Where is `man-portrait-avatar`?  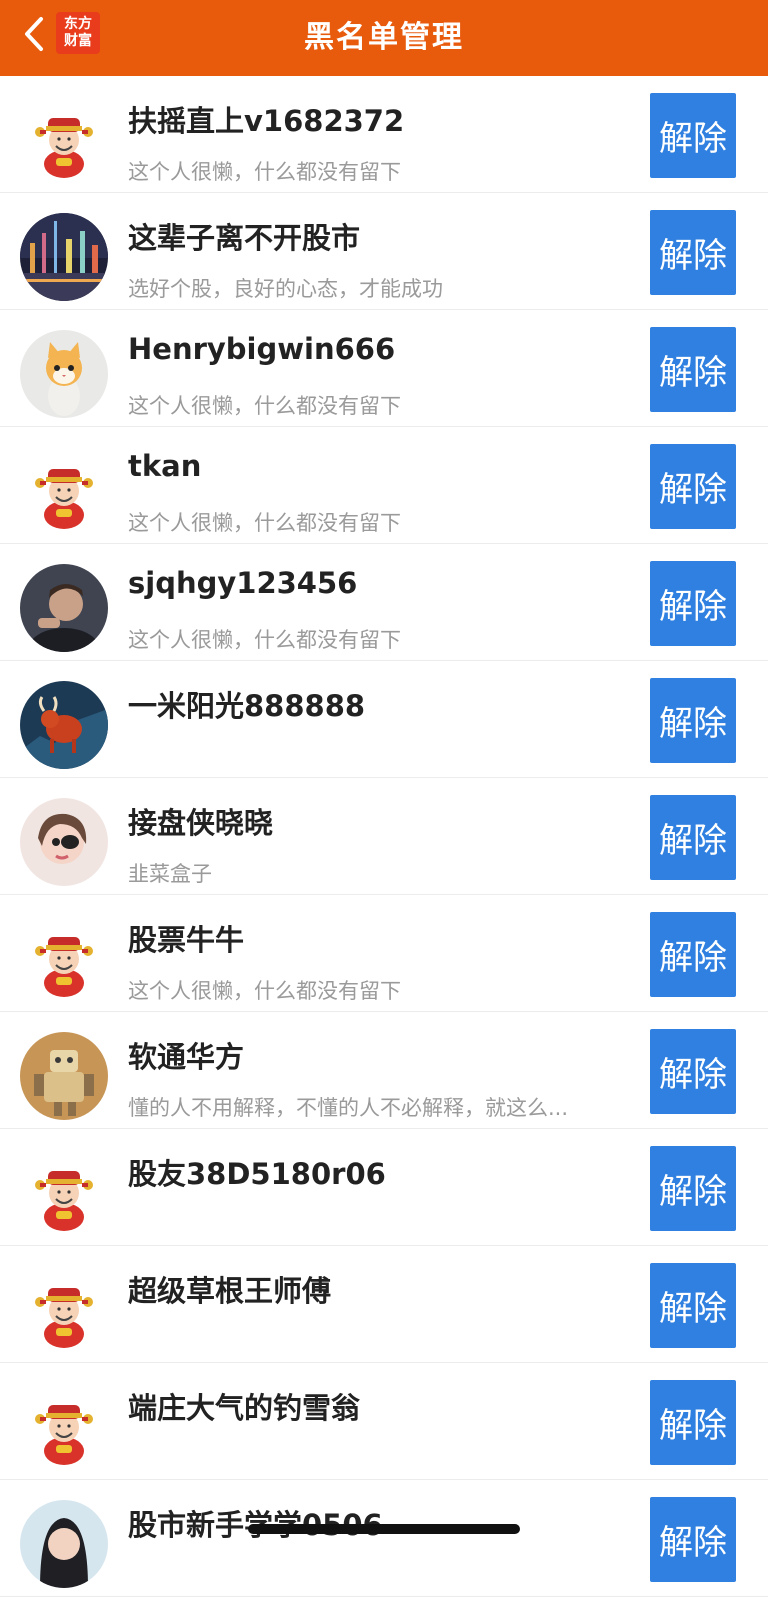 man-portrait-avatar is located at coordinates (64, 608).